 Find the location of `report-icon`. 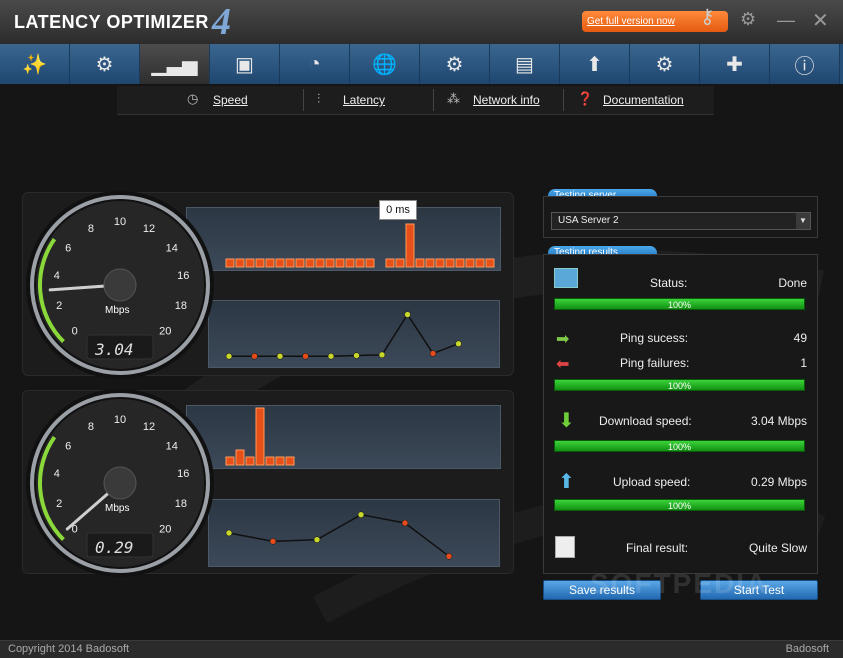

report-icon is located at coordinates (565, 547).